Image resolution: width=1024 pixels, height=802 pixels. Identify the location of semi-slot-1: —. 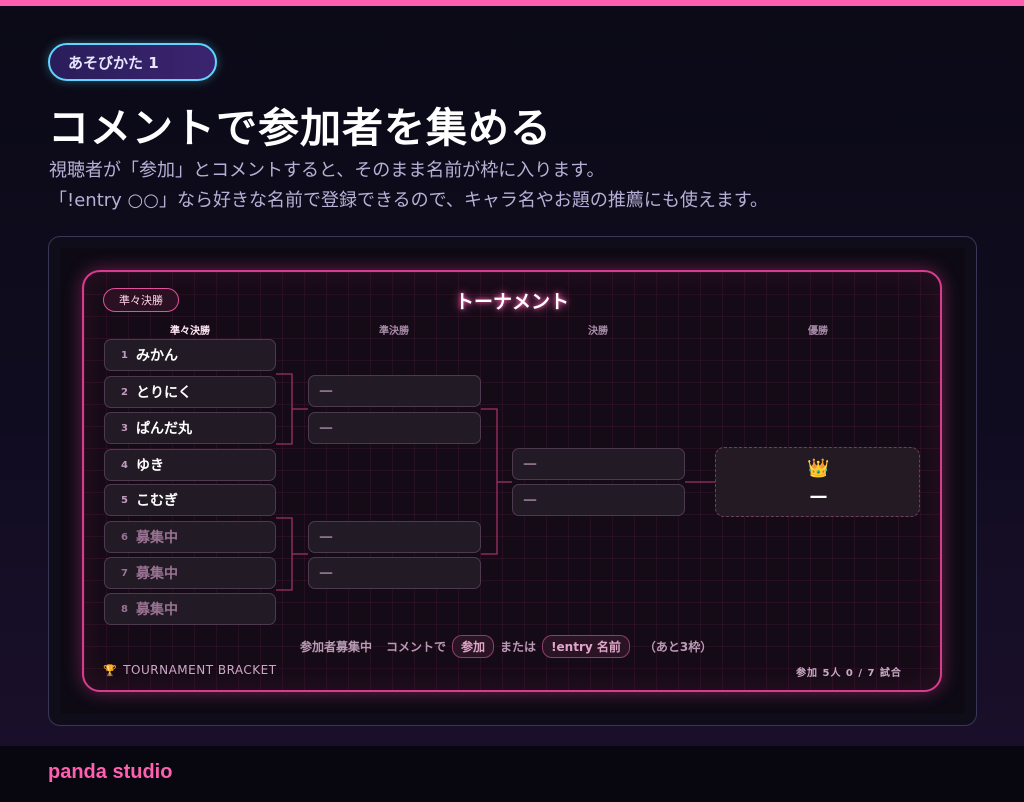
(394, 391).